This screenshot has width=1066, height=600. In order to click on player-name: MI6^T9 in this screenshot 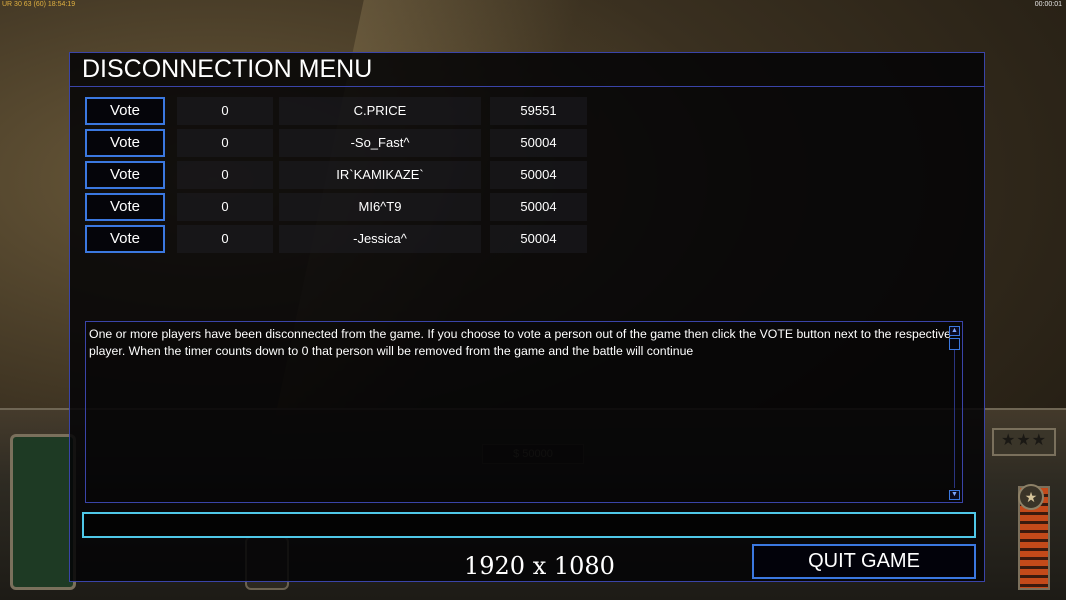, I will do `click(380, 207)`.